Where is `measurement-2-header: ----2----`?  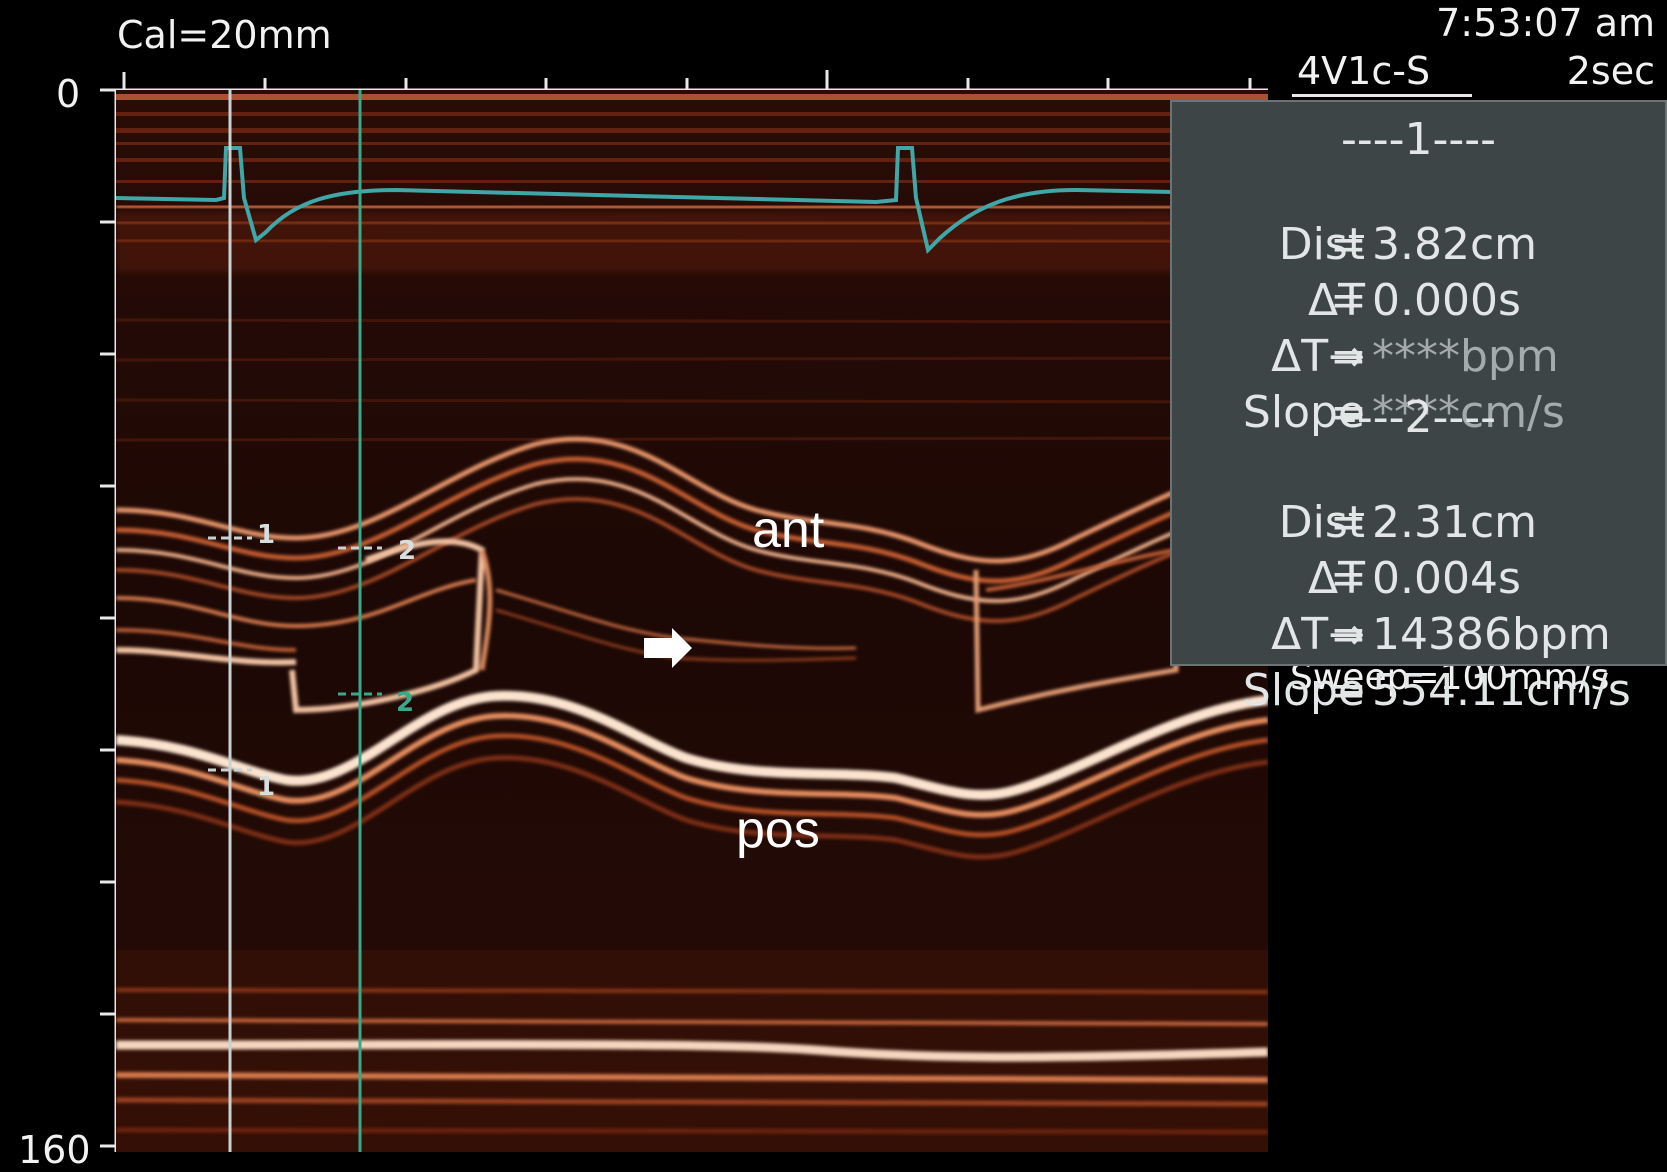
measurement-2-header: ----2---- is located at coordinates (1418, 417).